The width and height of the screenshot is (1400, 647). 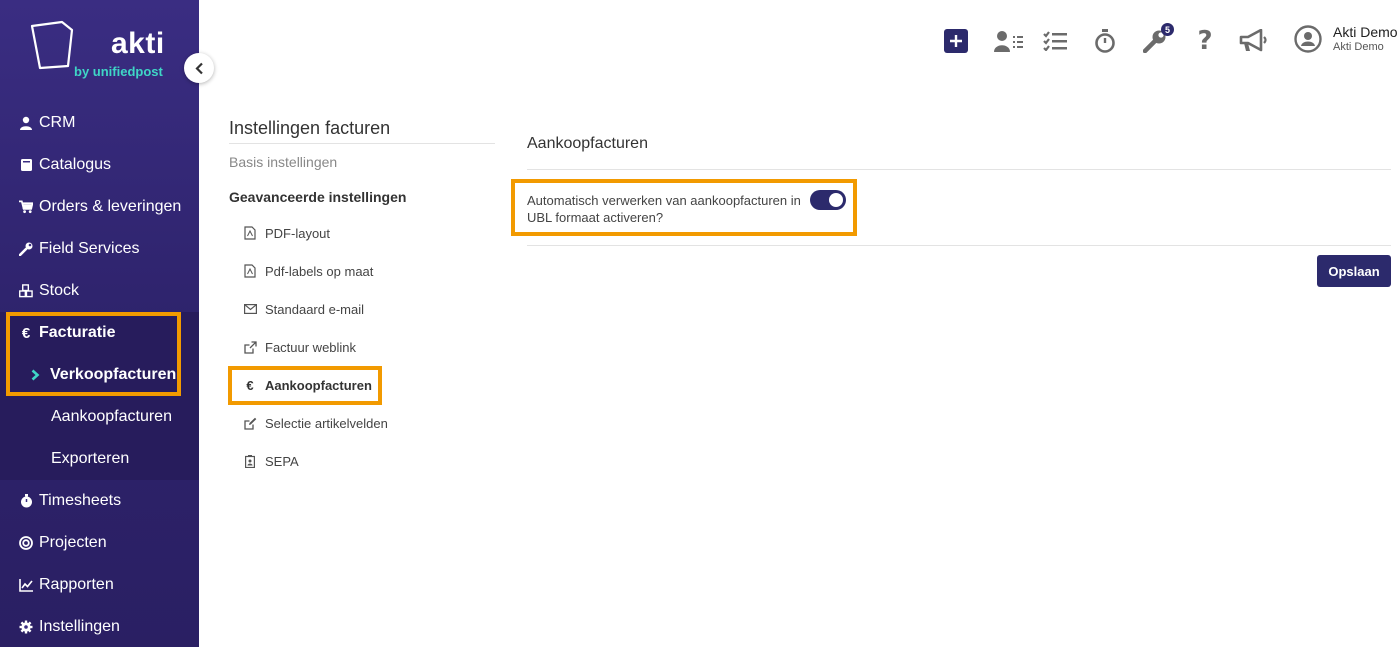 What do you see at coordinates (326, 423) in the screenshot?
I see `settings-link-label: Selectie artikelvelden` at bounding box center [326, 423].